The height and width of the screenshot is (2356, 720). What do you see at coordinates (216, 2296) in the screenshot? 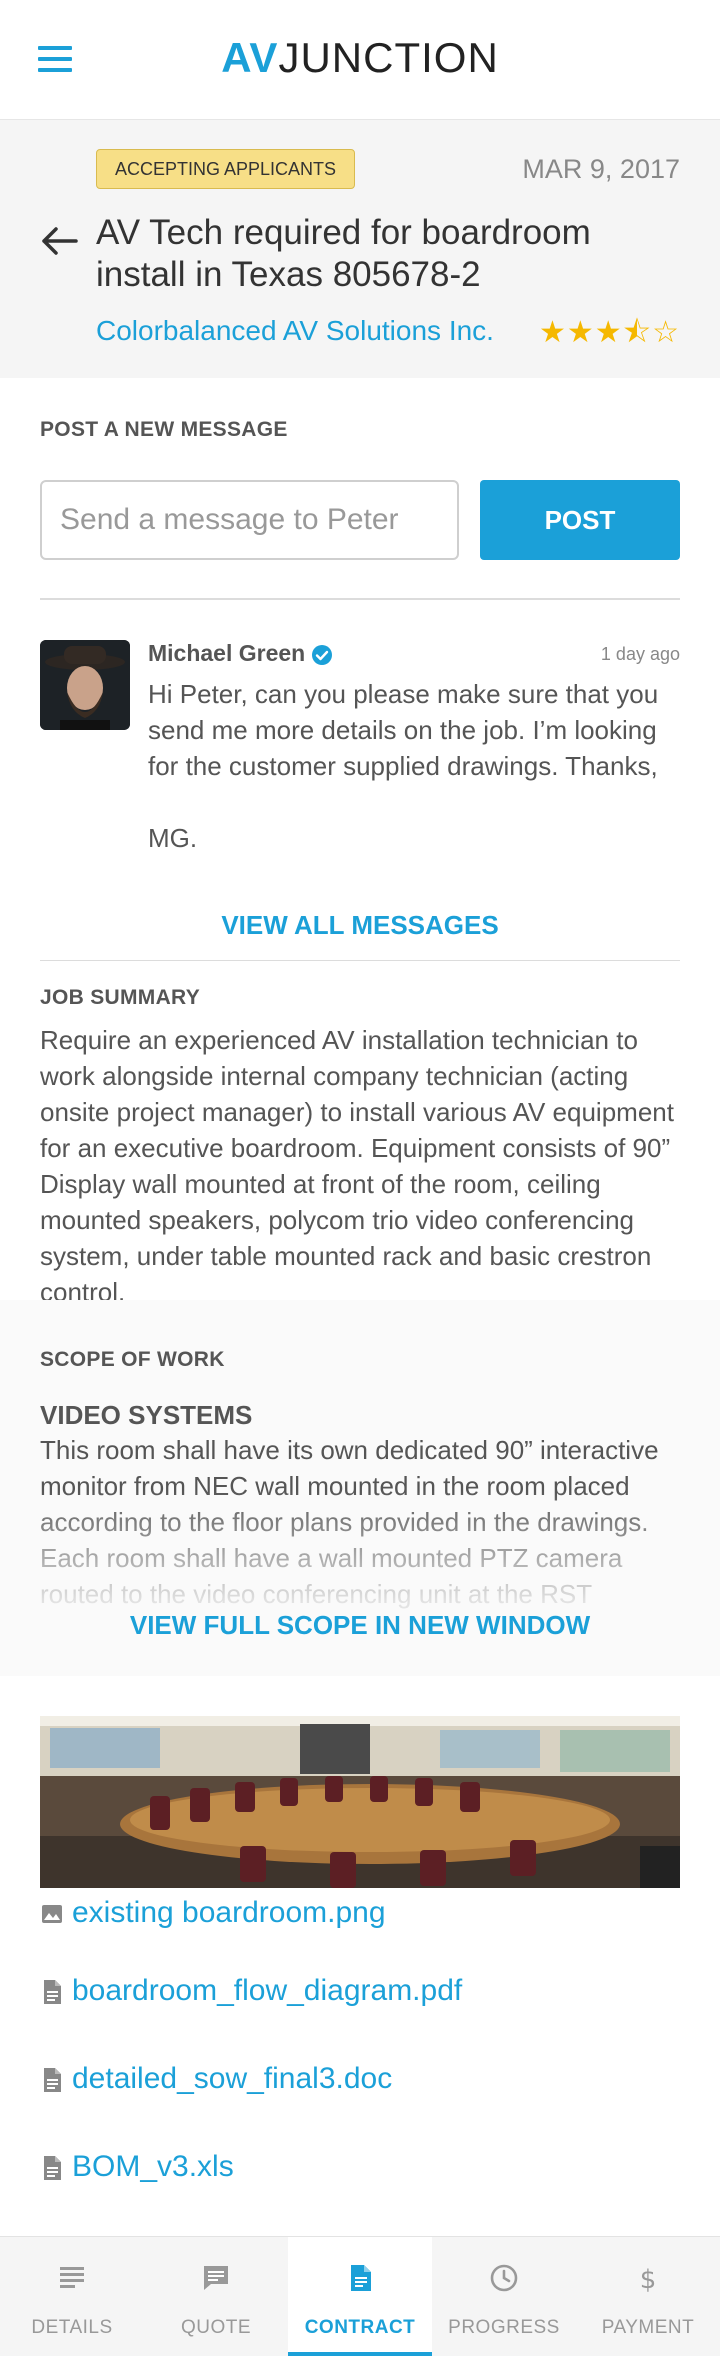
I see `tab-quote: QUOTE` at bounding box center [216, 2296].